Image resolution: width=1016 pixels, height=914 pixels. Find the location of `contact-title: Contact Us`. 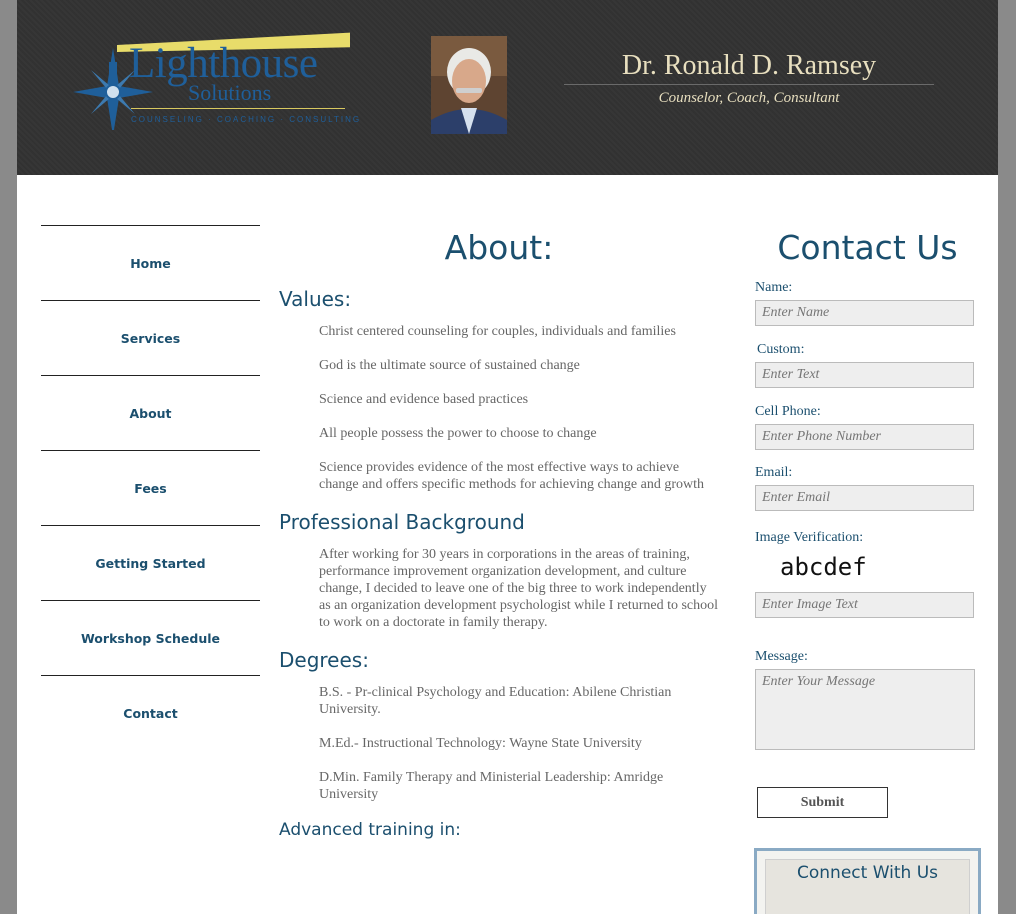

contact-title: Contact Us is located at coordinates (867, 247).